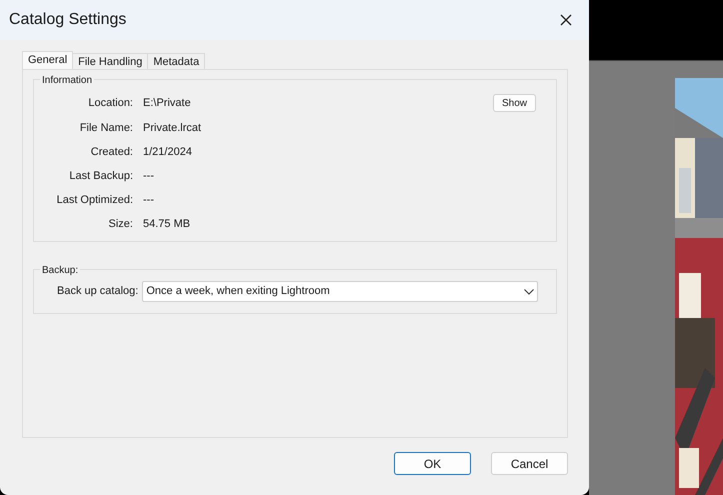 The height and width of the screenshot is (495, 723). Describe the element at coordinates (168, 152) in the screenshot. I see `field-value: 1/21/2024` at that location.